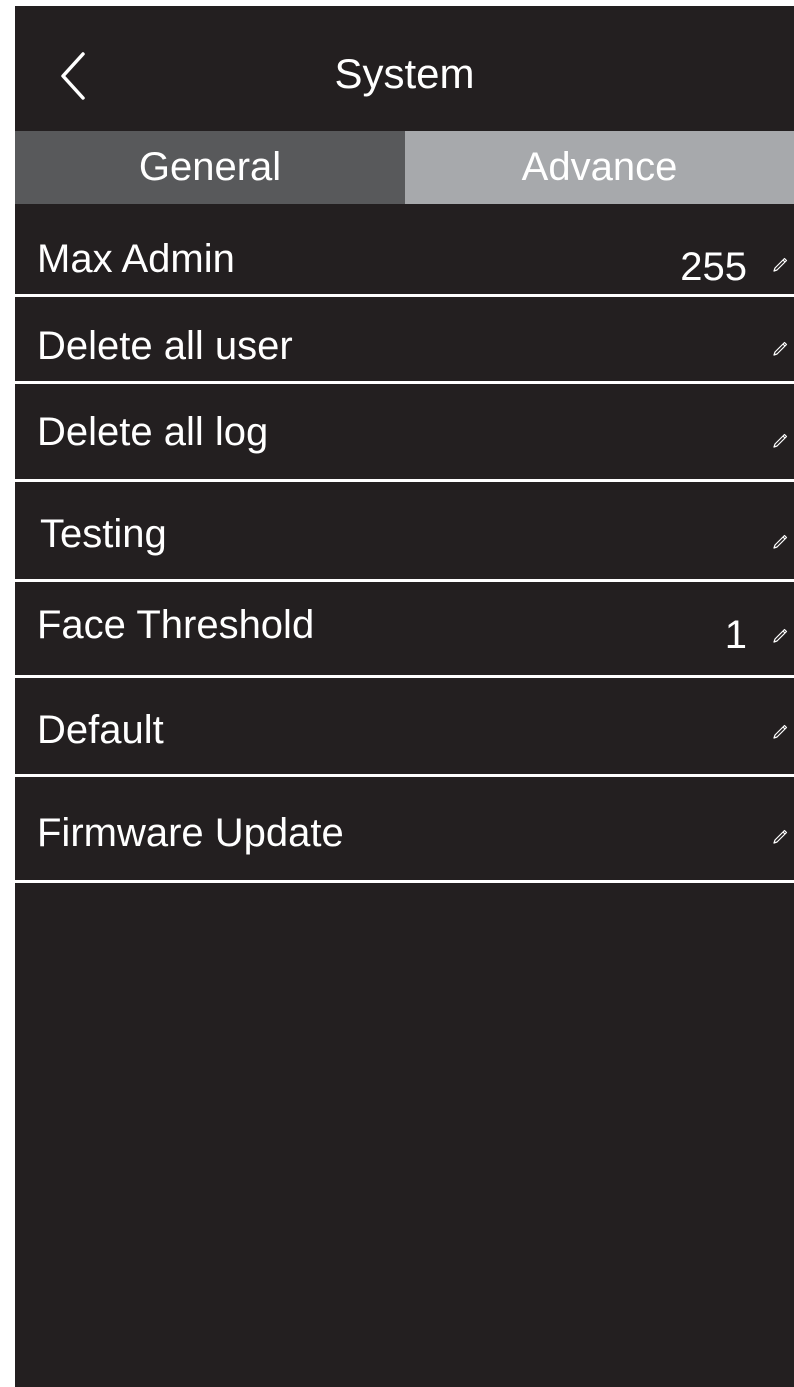  I want to click on header: System, so click(404, 68).